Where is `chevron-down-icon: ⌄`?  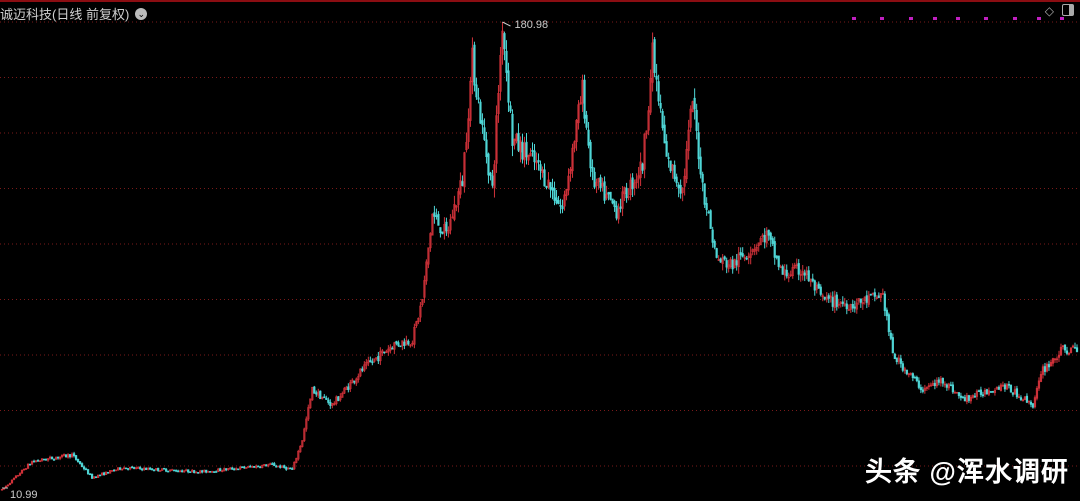 chevron-down-icon: ⌄ is located at coordinates (141, 13).